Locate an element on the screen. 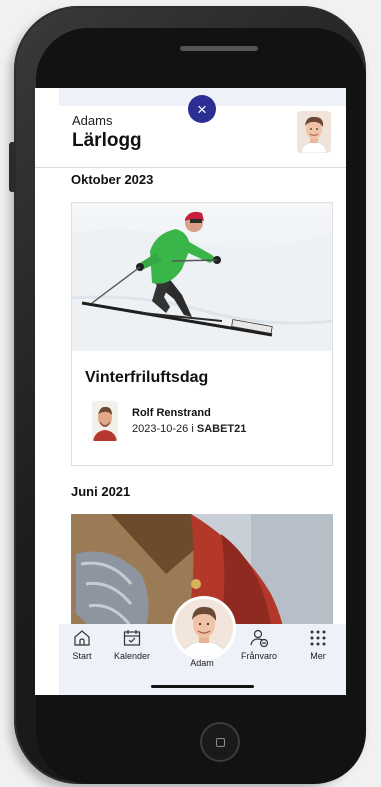  header: × Adams Lärlogg is located at coordinates (190, 128).